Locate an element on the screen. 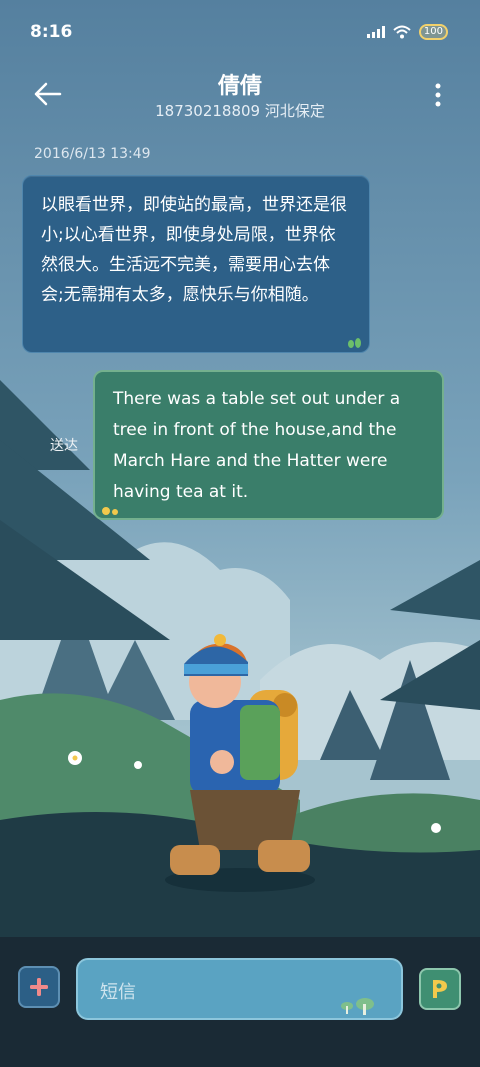 Image resolution: width=480 pixels, height=1067 pixels. signal-icon is located at coordinates (375, 32).